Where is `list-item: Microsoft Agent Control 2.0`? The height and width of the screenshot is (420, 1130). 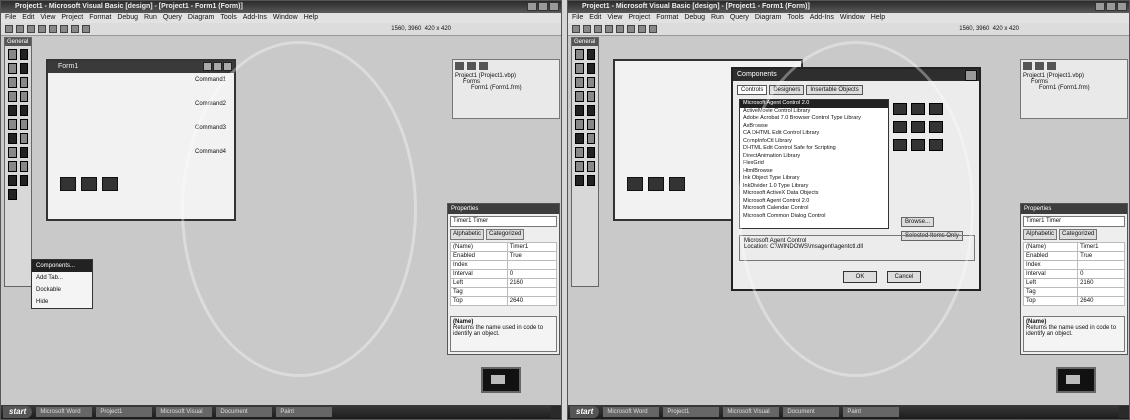
list-item: Microsoft Agent Control 2.0 is located at coordinates (814, 202).